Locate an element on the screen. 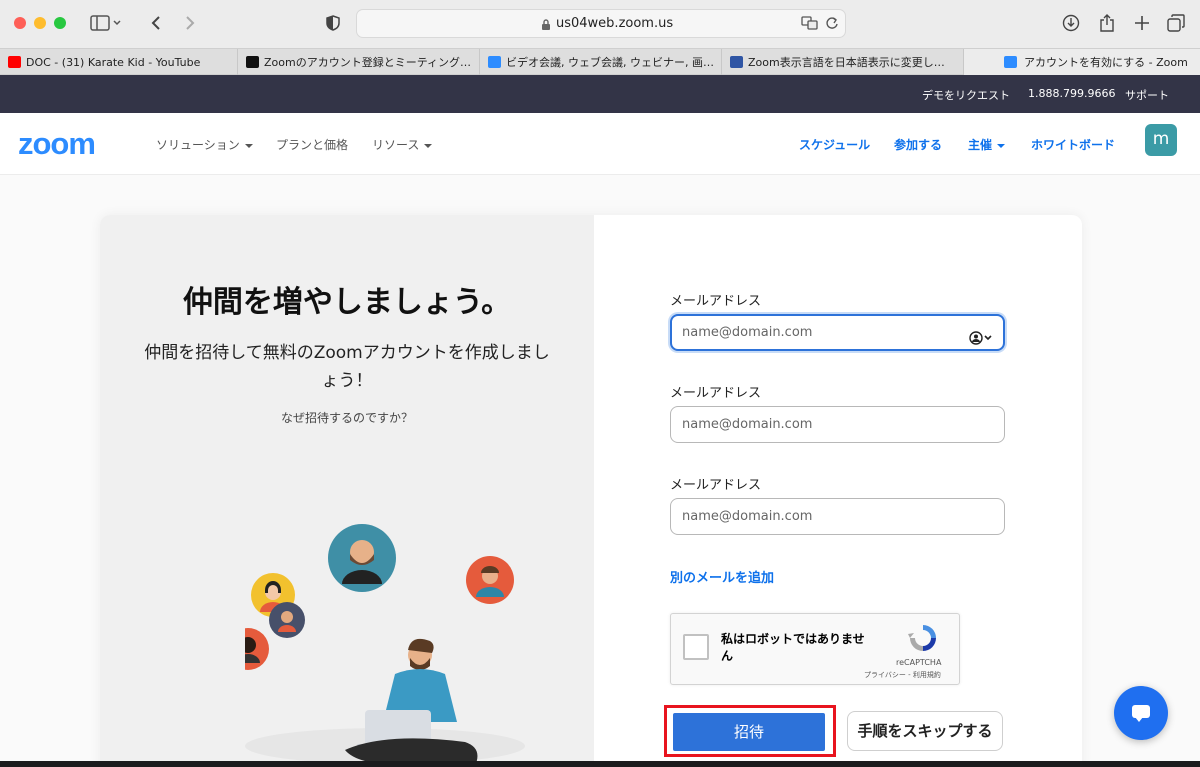 The image size is (1200, 767). nav-solutions-label: ソリューション is located at coordinates (198, 145).